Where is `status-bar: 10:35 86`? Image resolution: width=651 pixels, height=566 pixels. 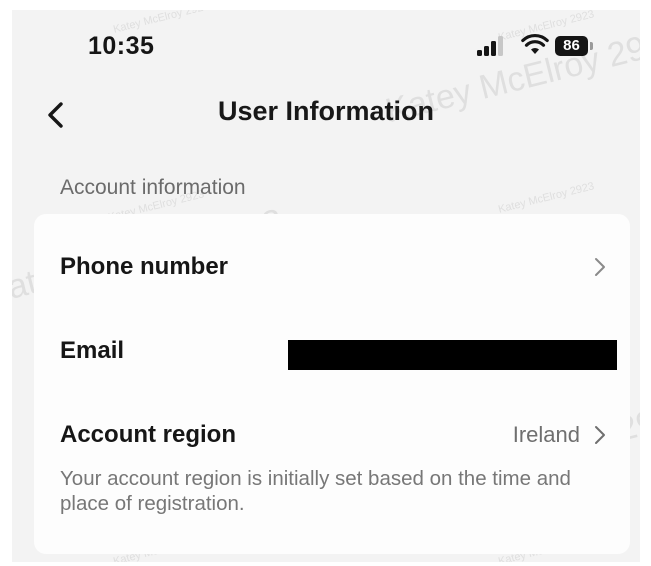
status-bar: 10:35 86 is located at coordinates (326, 40).